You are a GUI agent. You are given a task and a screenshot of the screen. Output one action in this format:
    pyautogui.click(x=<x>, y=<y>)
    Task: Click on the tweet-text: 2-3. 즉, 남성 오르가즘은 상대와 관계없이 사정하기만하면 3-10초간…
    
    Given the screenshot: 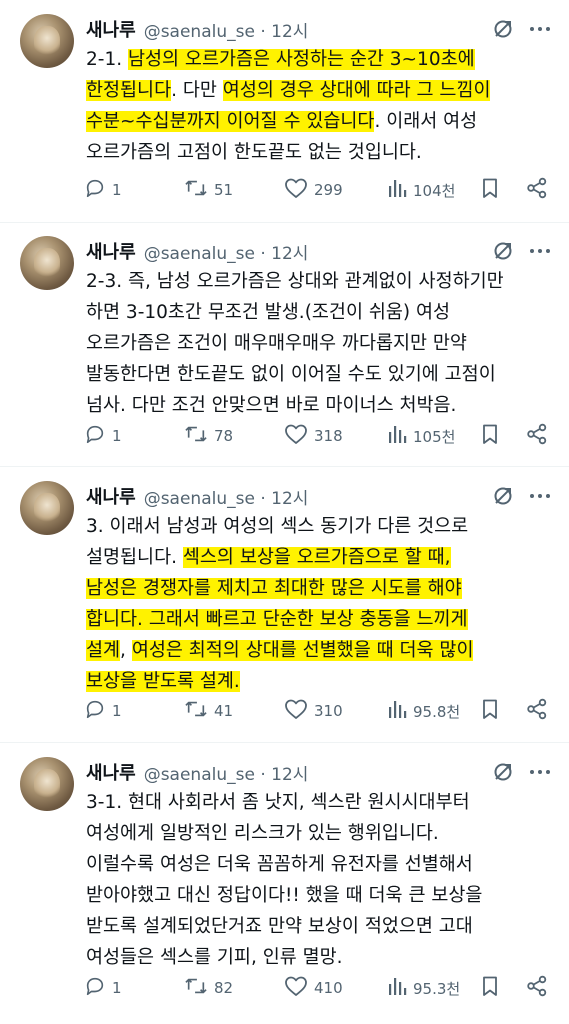 What is the action you would take?
    pyautogui.click(x=319, y=343)
    